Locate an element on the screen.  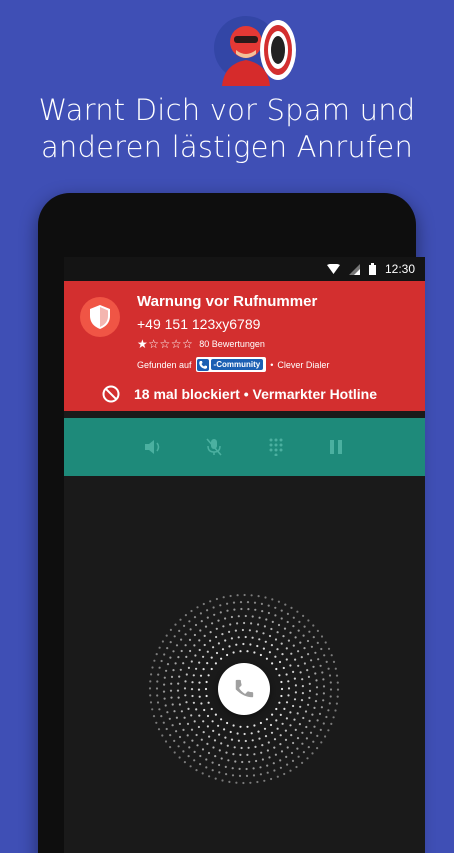
incoming-call-dot-ring is located at coordinates (244, 689).